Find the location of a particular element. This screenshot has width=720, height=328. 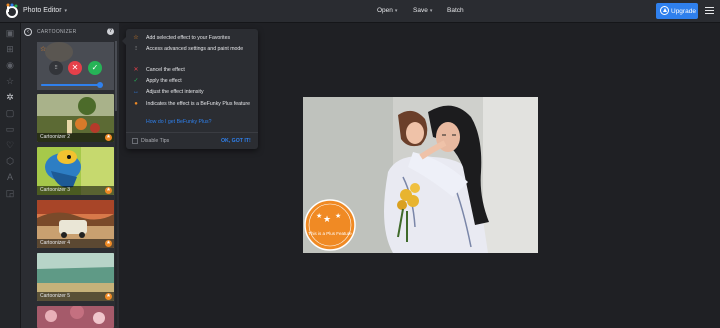

effect-thumbnail: Cartoonizer 5 ★ is located at coordinates (75, 277).